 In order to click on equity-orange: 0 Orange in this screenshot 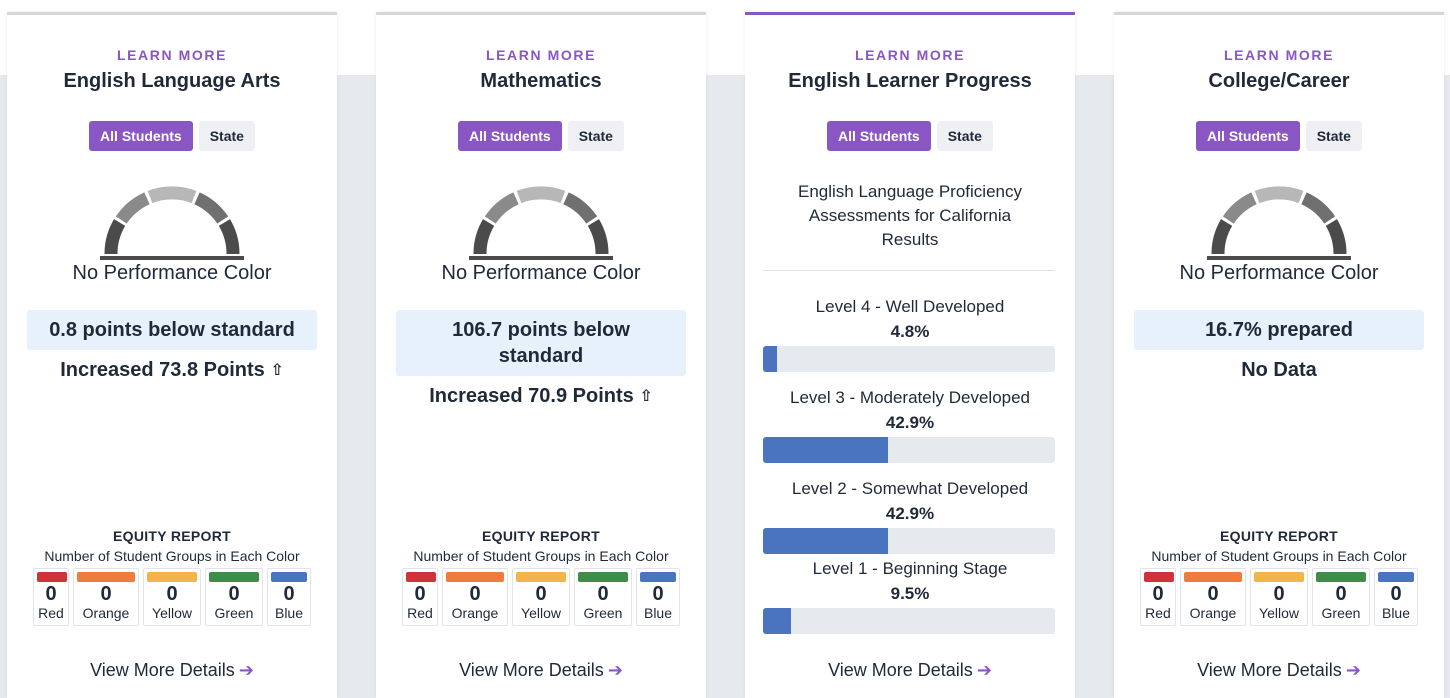, I will do `click(1213, 597)`.